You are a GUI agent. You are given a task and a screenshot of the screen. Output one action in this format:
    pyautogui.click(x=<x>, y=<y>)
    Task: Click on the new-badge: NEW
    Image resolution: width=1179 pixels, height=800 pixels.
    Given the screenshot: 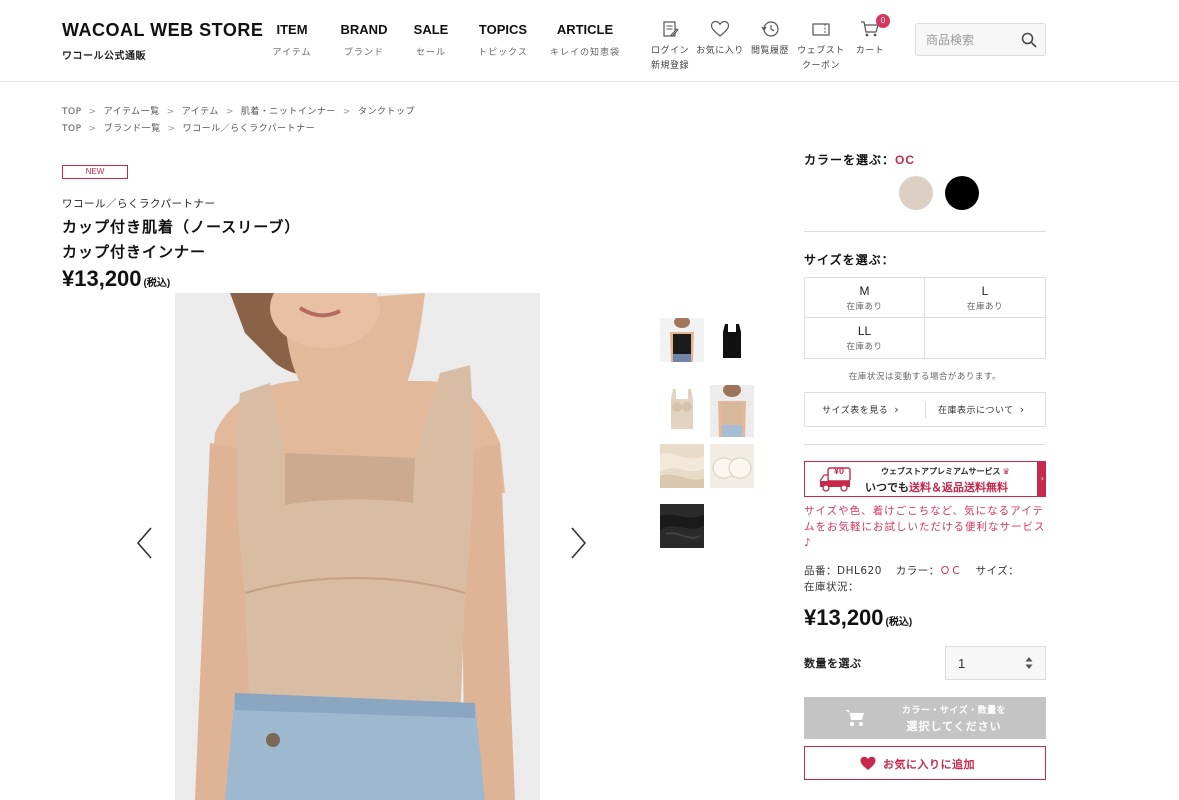 What is the action you would take?
    pyautogui.click(x=95, y=172)
    